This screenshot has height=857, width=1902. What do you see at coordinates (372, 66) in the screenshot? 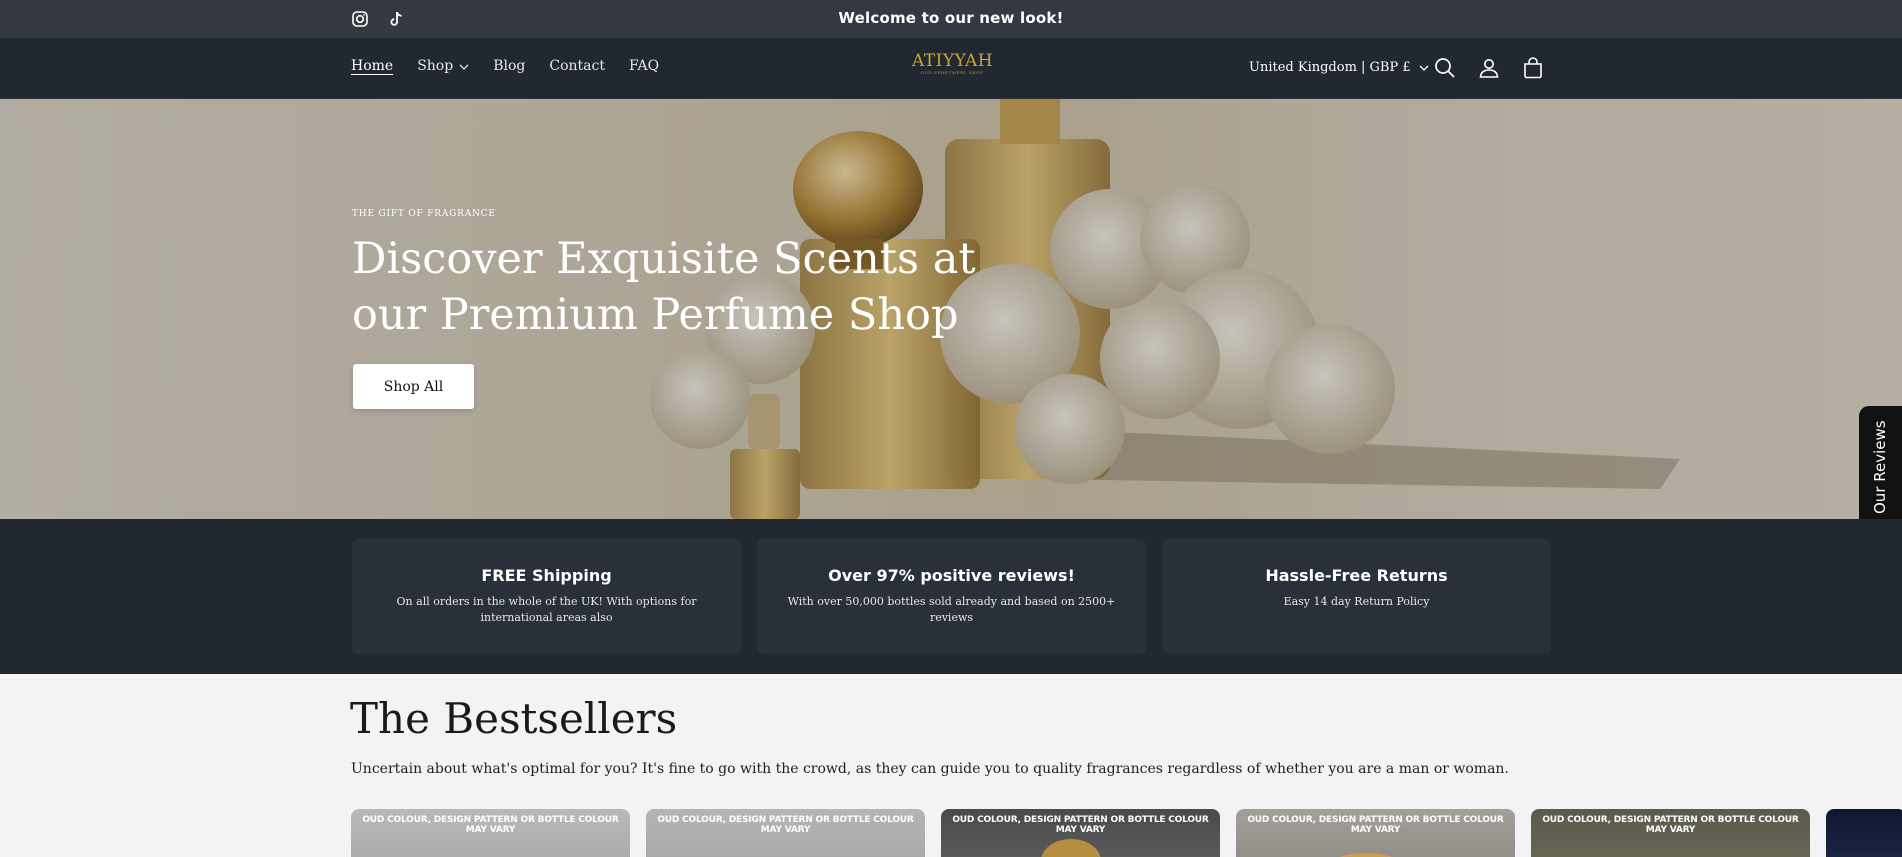
I see `nav-item-home: Home` at bounding box center [372, 66].